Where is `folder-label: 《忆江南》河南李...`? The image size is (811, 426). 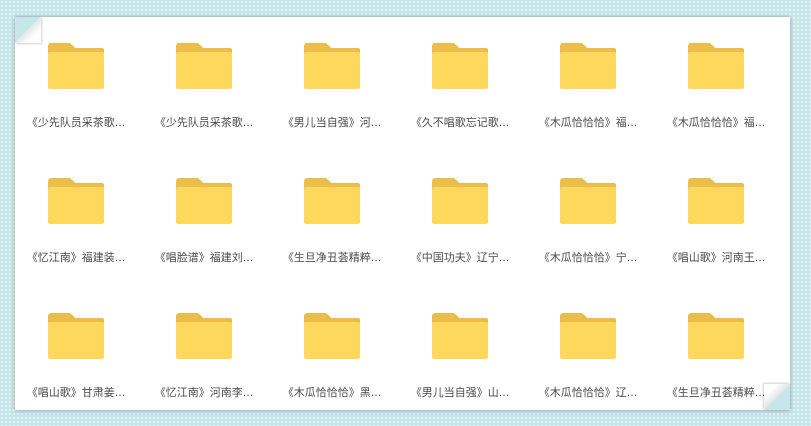 folder-label: 《忆江南》河南李... is located at coordinates (204, 393).